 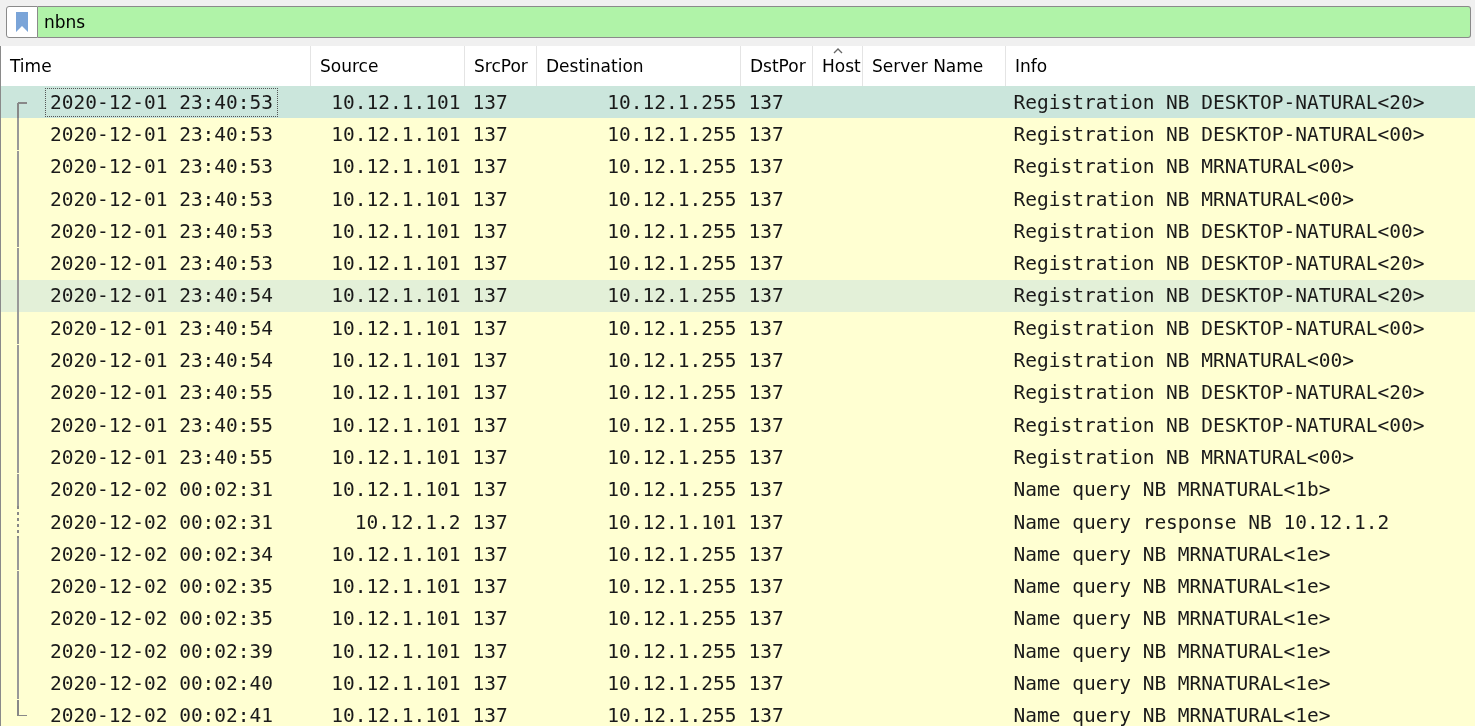 I want to click on column-header: Info, so click(x=1240, y=66).